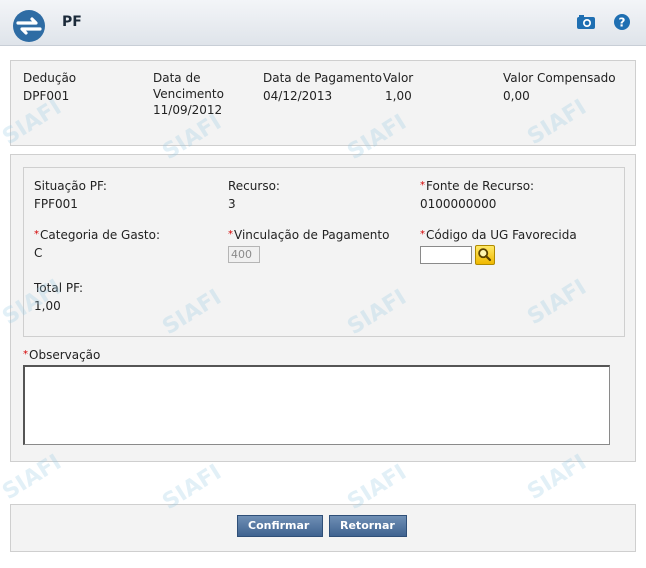 The image size is (646, 568). Describe the element at coordinates (59, 288) in the screenshot. I see `total-label: Total PF:` at that location.